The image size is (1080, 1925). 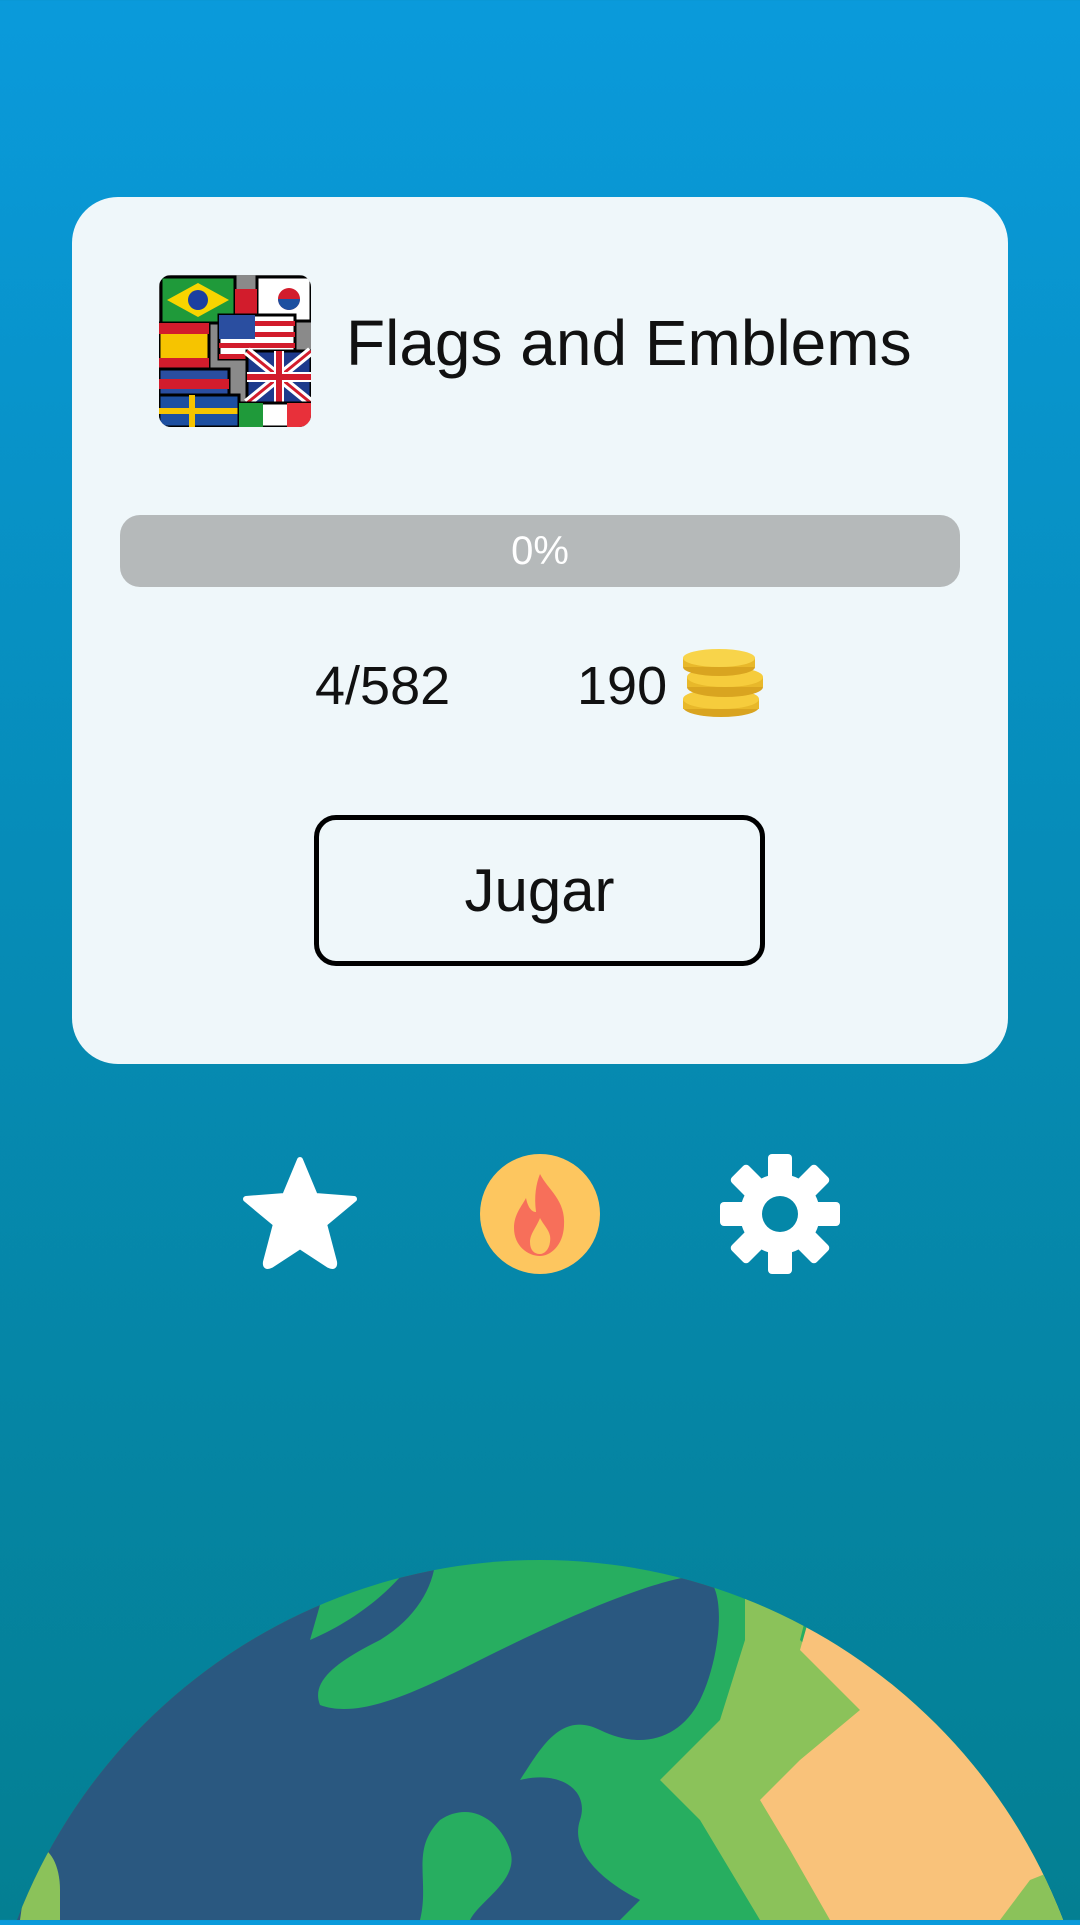 I want to click on star-icon, so click(x=300, y=1214).